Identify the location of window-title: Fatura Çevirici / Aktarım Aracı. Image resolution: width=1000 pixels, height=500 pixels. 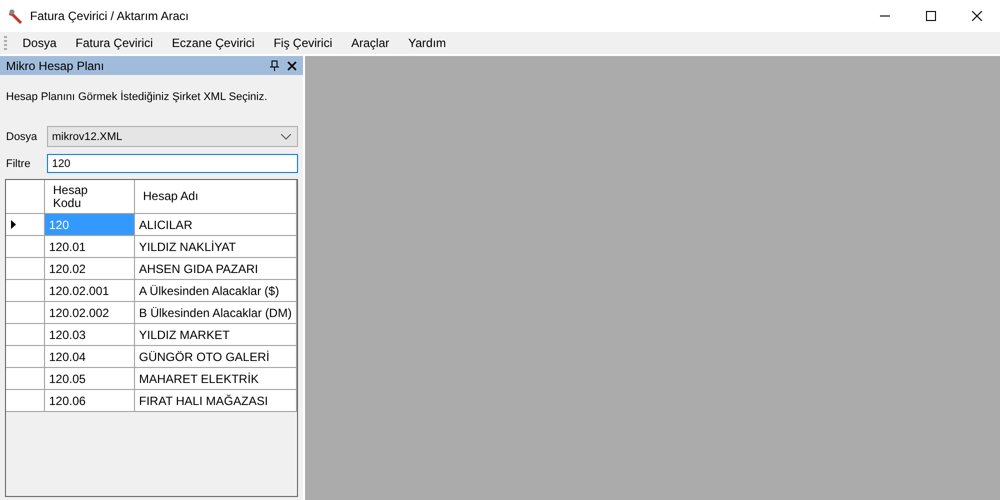
(109, 16).